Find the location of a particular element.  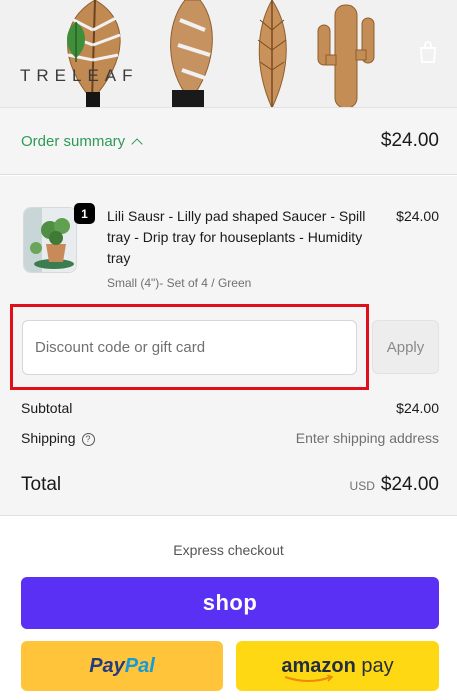

product-variant: Small (4")- Set of 4 / Green is located at coordinates (179, 283).